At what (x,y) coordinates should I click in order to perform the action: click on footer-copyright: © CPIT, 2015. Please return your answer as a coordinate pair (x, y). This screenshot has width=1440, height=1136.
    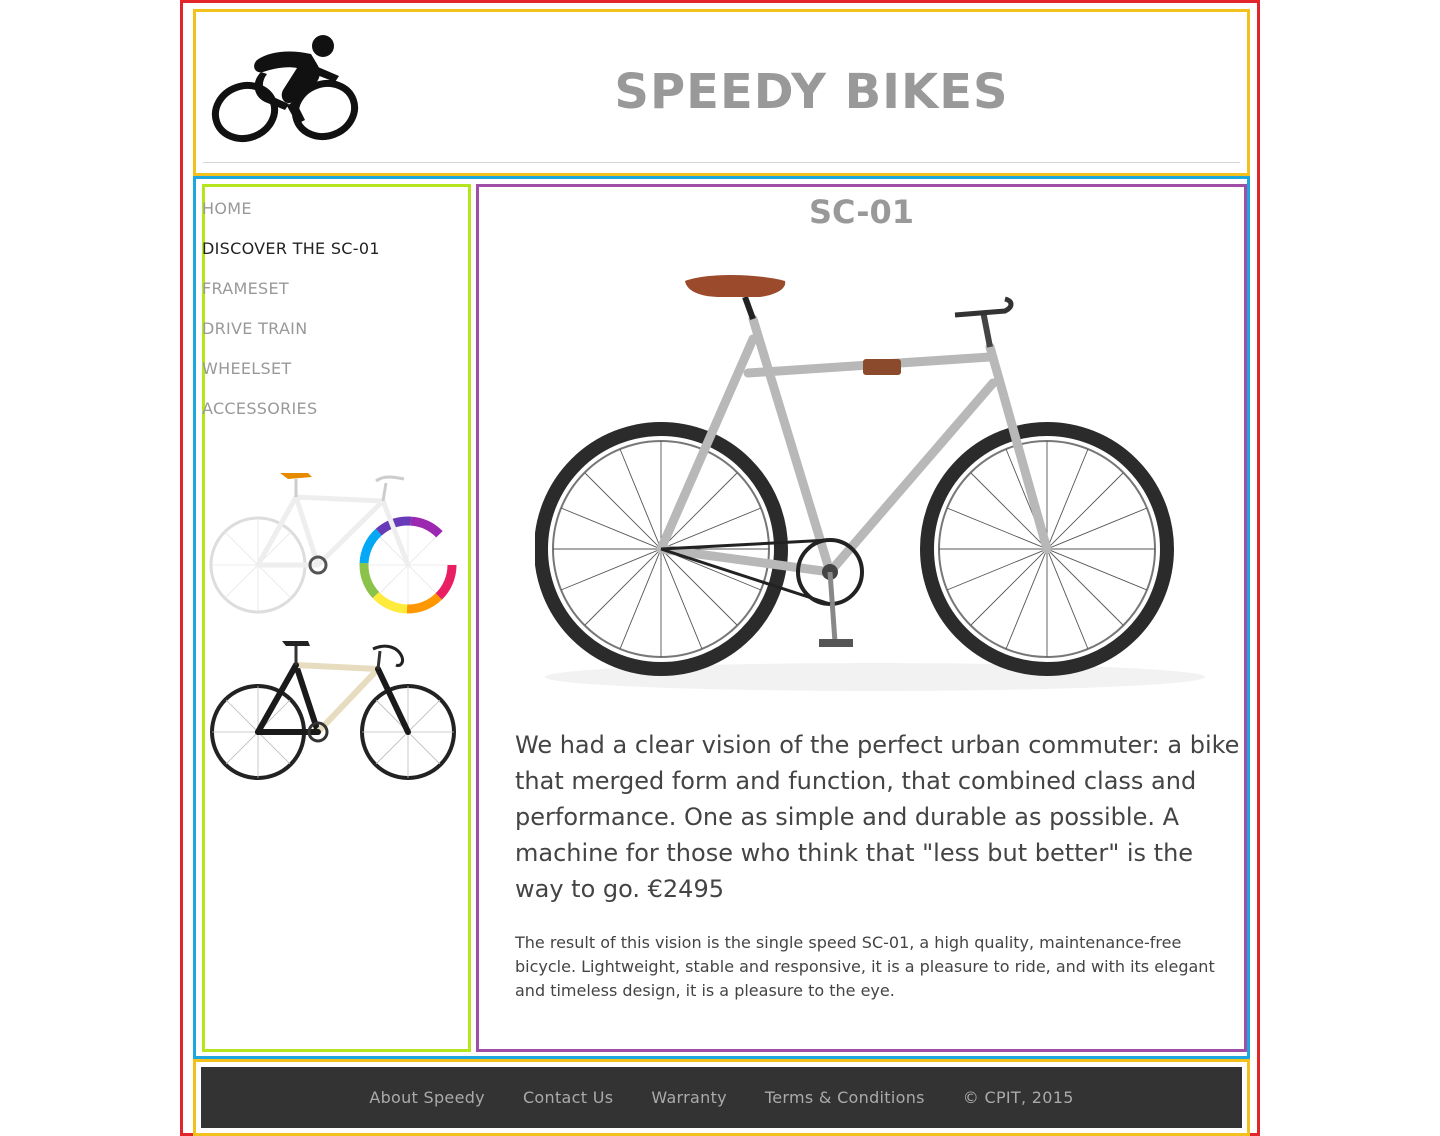
    Looking at the image, I should click on (1018, 1097).